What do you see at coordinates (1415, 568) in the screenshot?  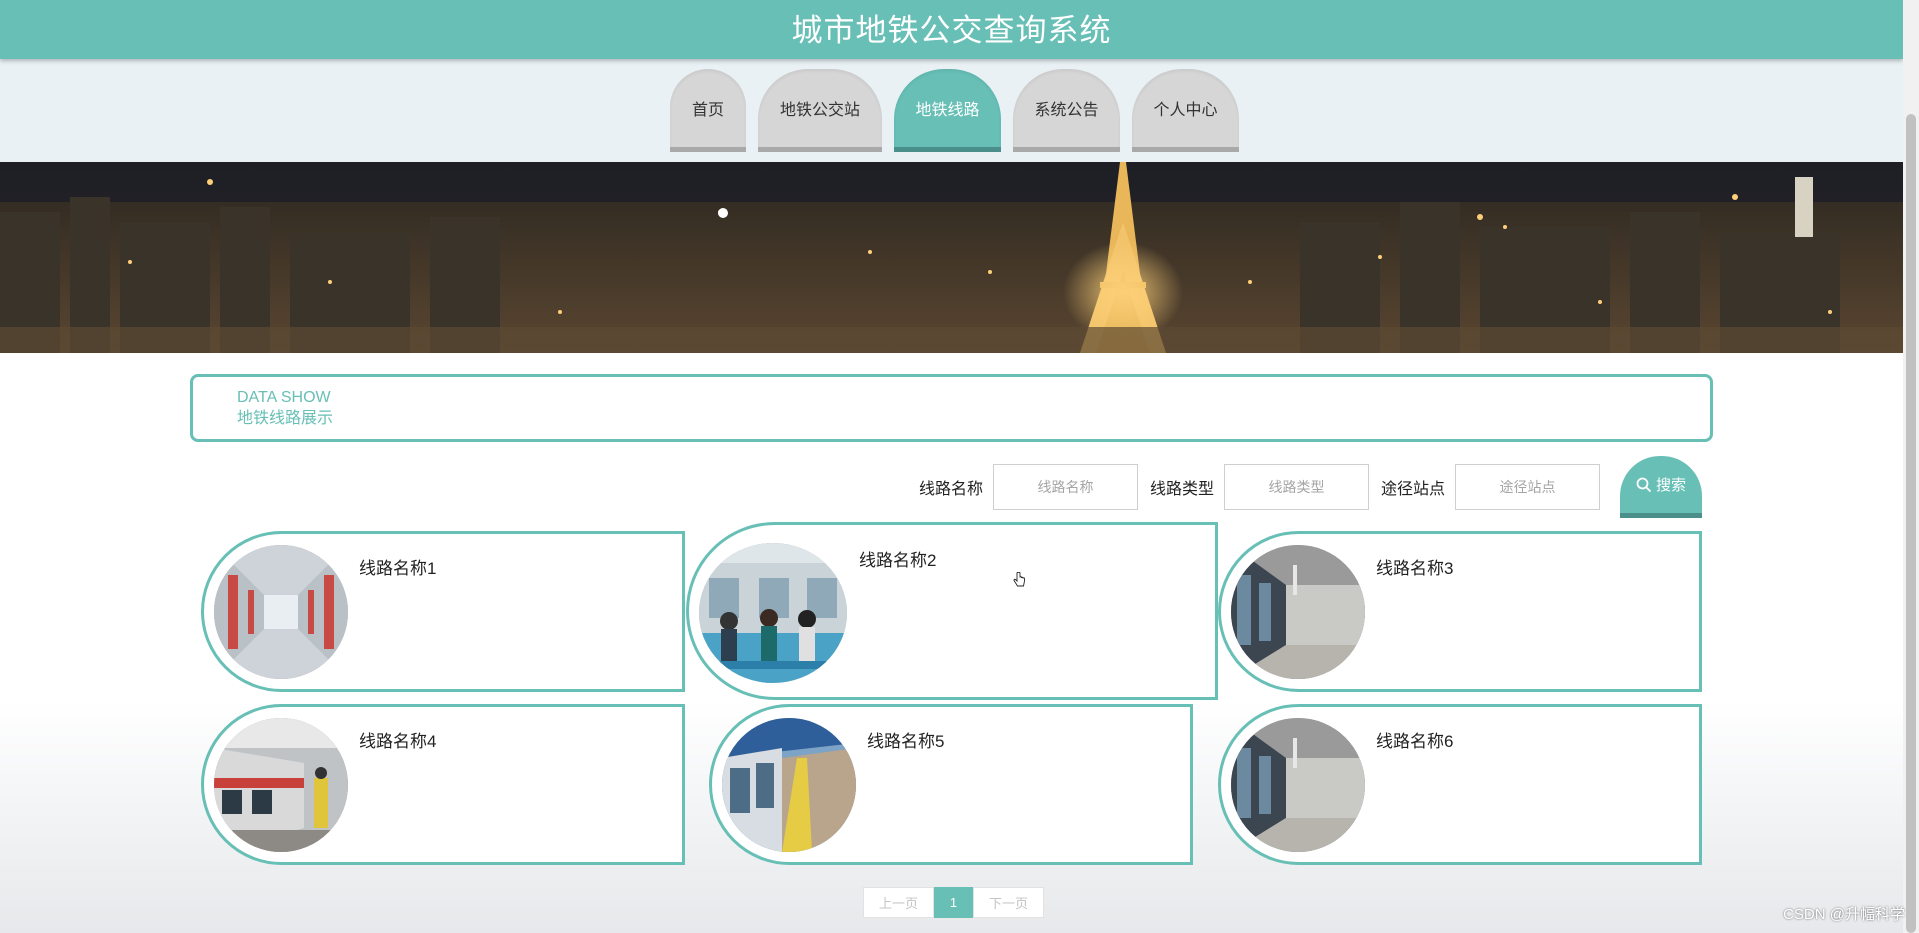 I see `line-card-name: 线路名称3` at bounding box center [1415, 568].